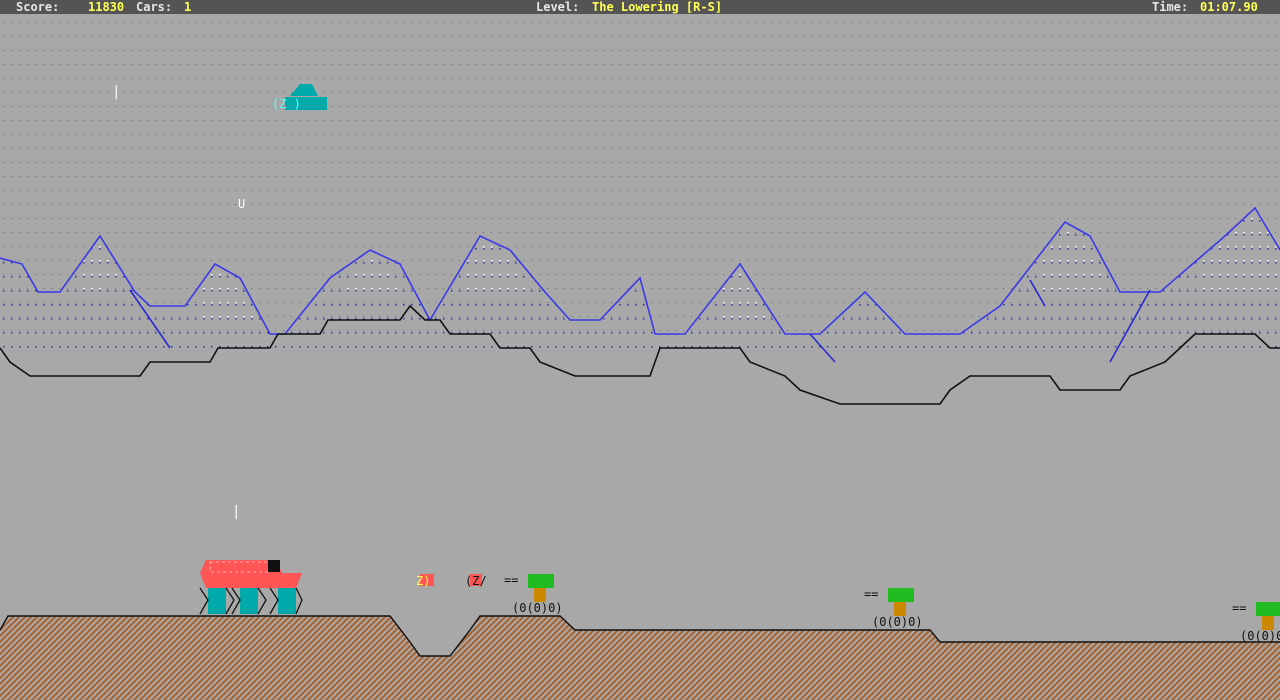 The height and width of the screenshot is (700, 1280). I want to click on time-label: Time:, so click(1170, 7).